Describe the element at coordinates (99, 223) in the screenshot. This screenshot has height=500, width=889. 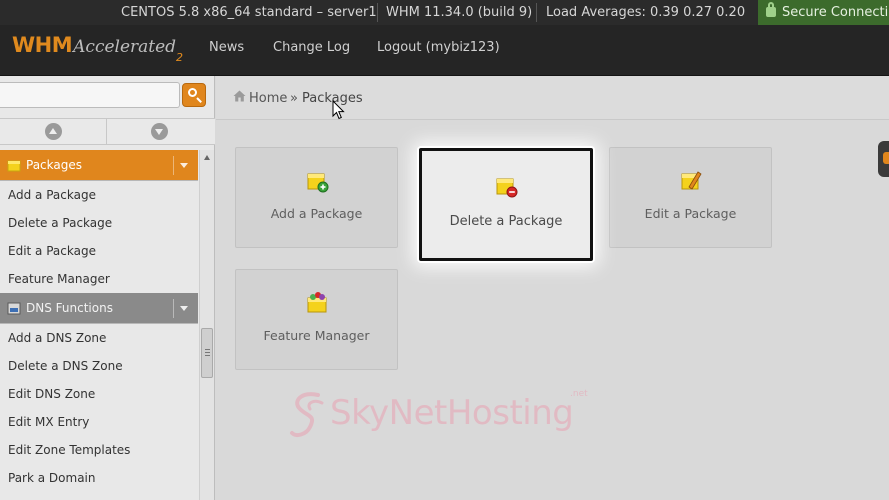
I see `sidebar-item-delete-package: Delete a Package` at that location.